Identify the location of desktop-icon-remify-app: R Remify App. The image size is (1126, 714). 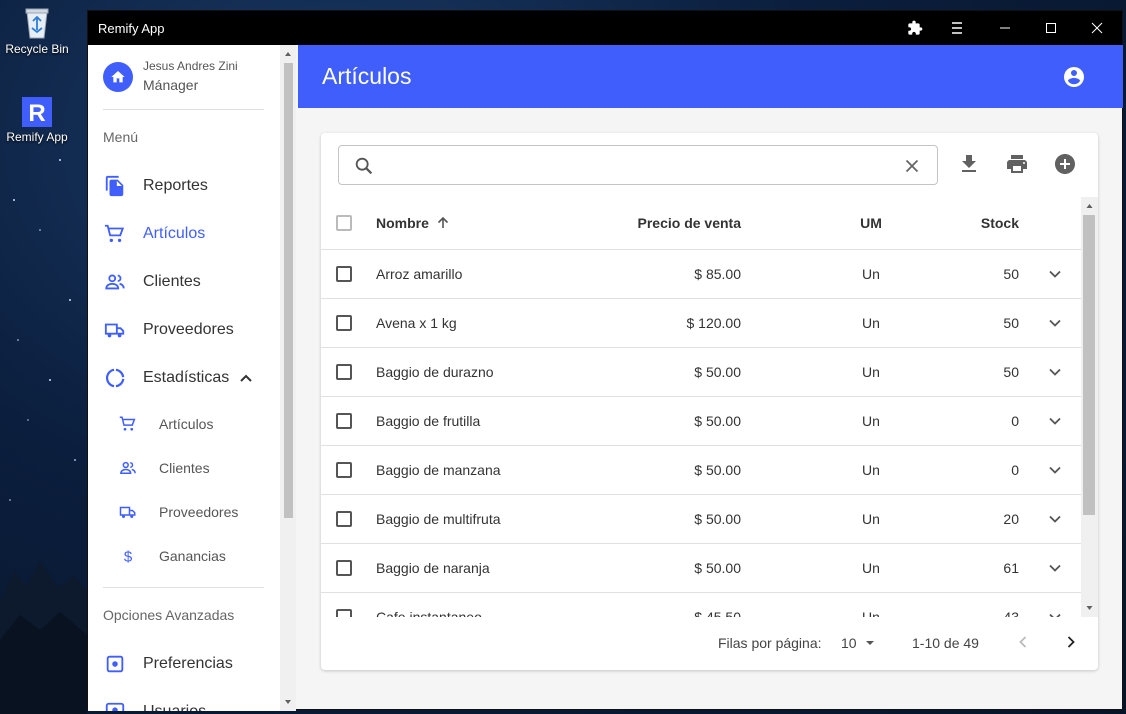
(37, 120).